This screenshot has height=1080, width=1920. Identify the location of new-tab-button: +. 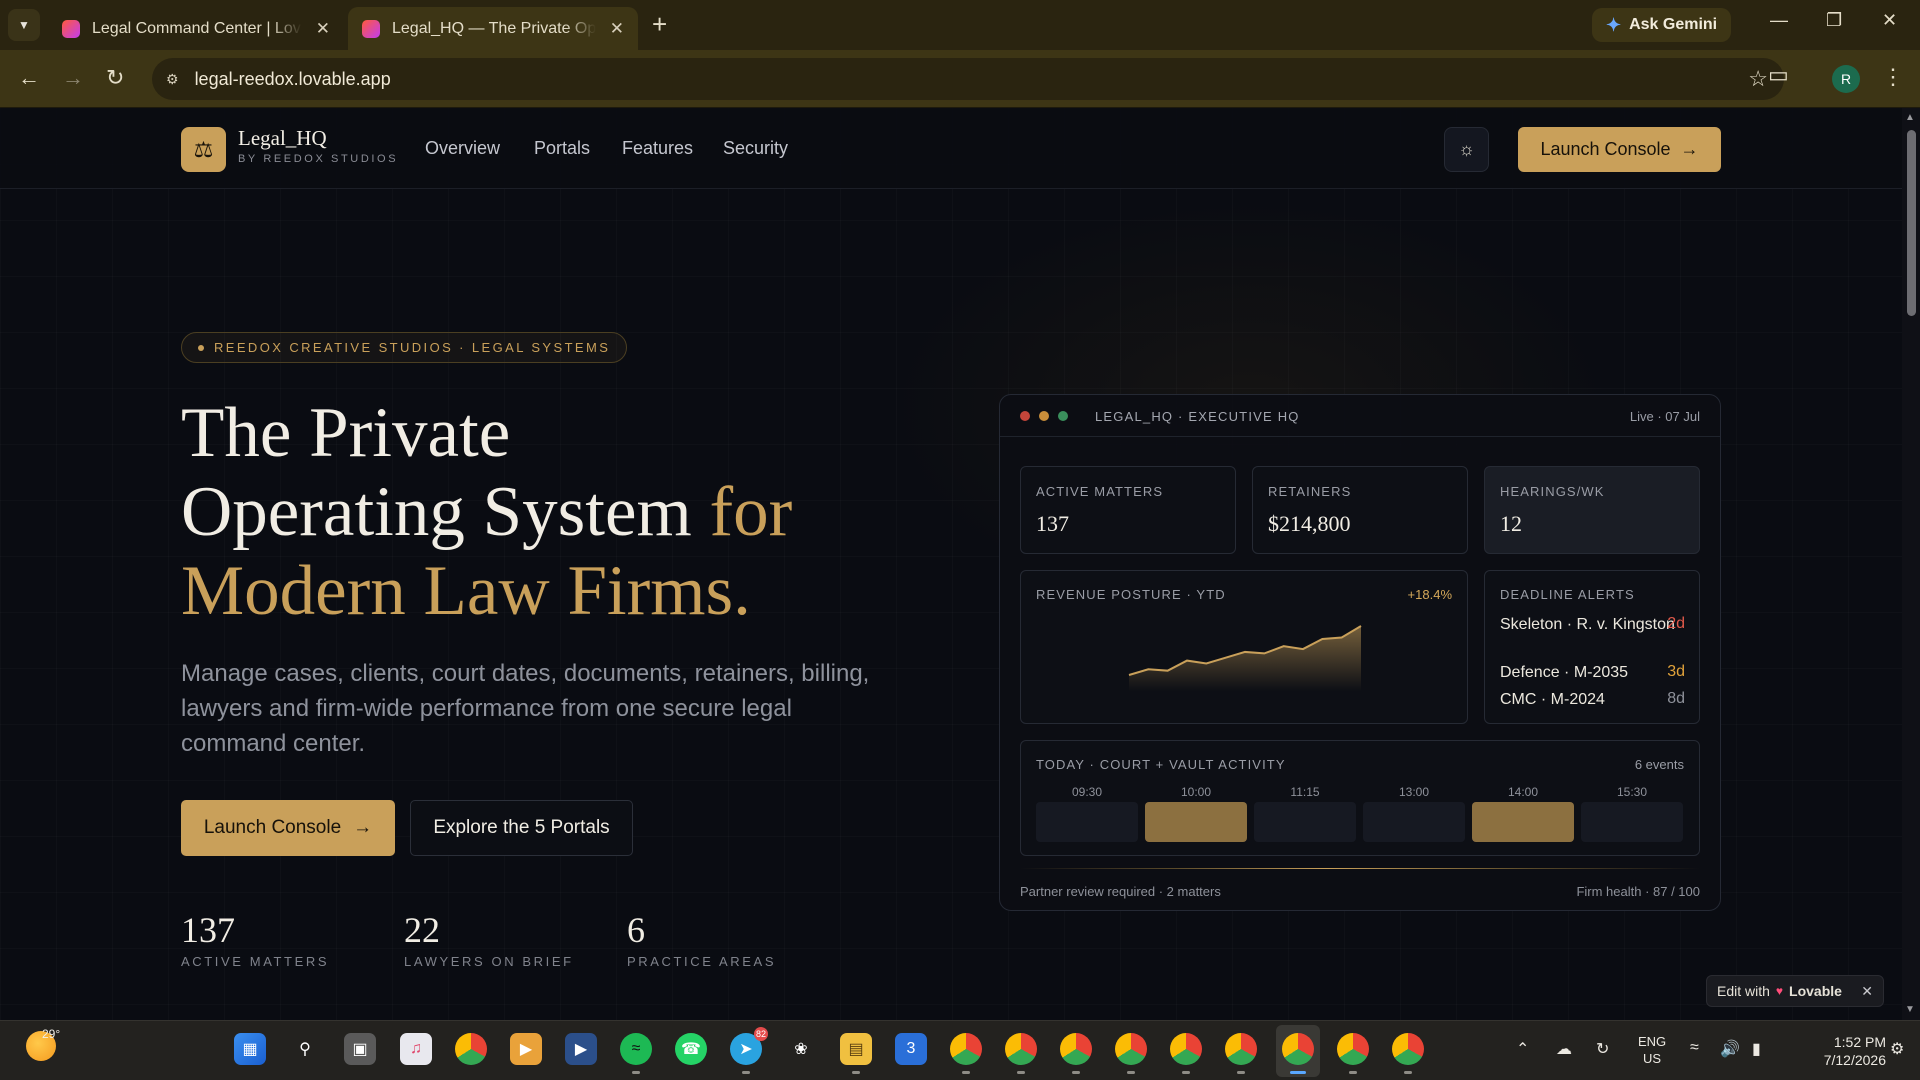
(659, 24).